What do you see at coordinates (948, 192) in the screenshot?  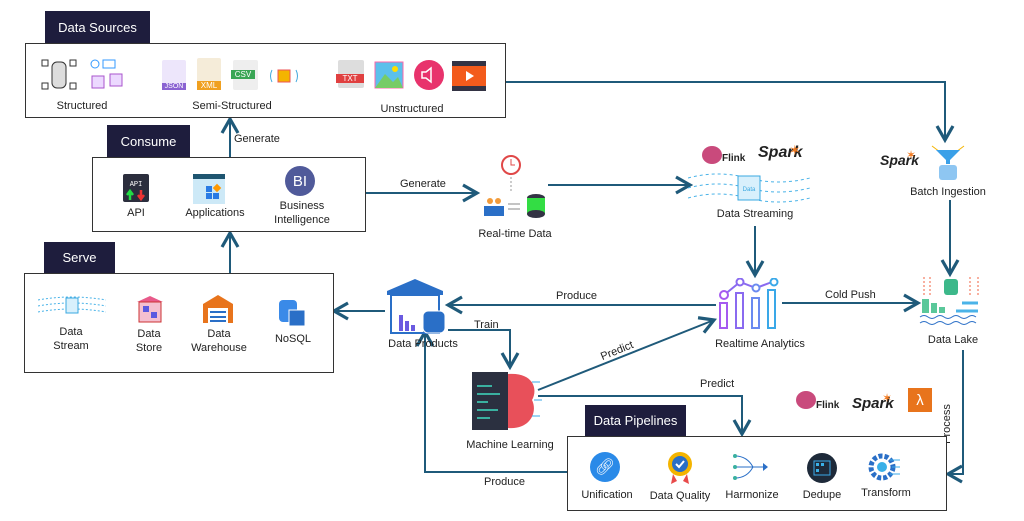 I see `batch-ingestion-label: Batch Ingestion` at bounding box center [948, 192].